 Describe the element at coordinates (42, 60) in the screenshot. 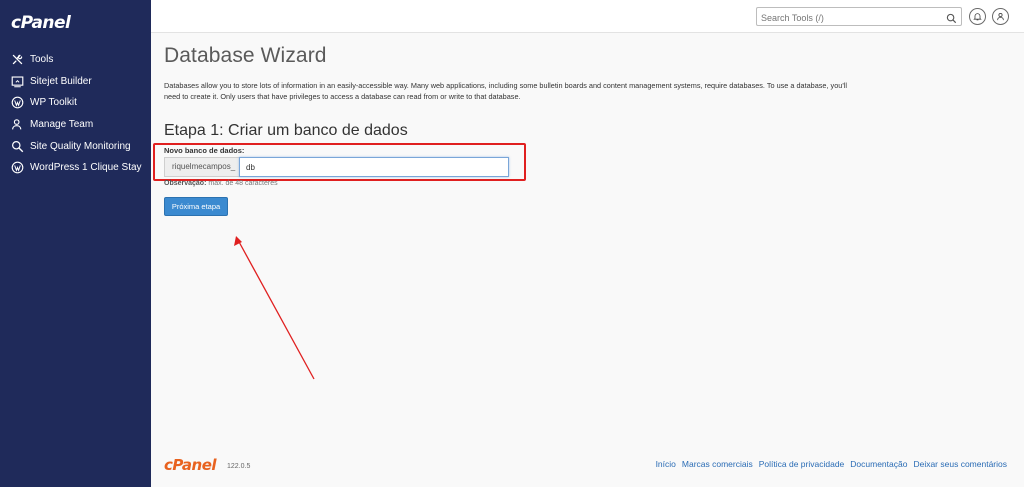

I see `sidebar-item-label: Tools` at that location.